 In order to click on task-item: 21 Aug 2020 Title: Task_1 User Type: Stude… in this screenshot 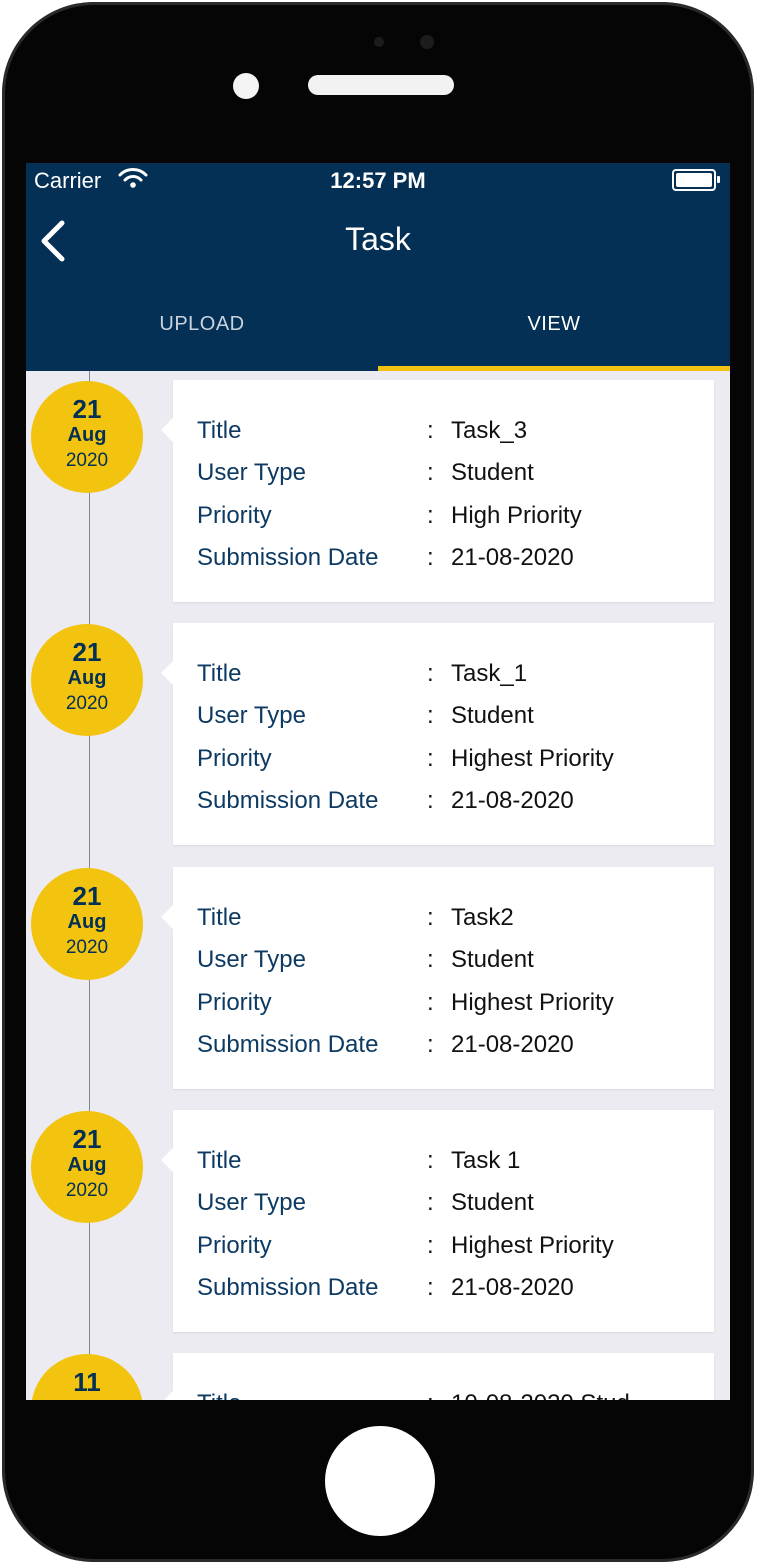, I will do `click(378, 730)`.